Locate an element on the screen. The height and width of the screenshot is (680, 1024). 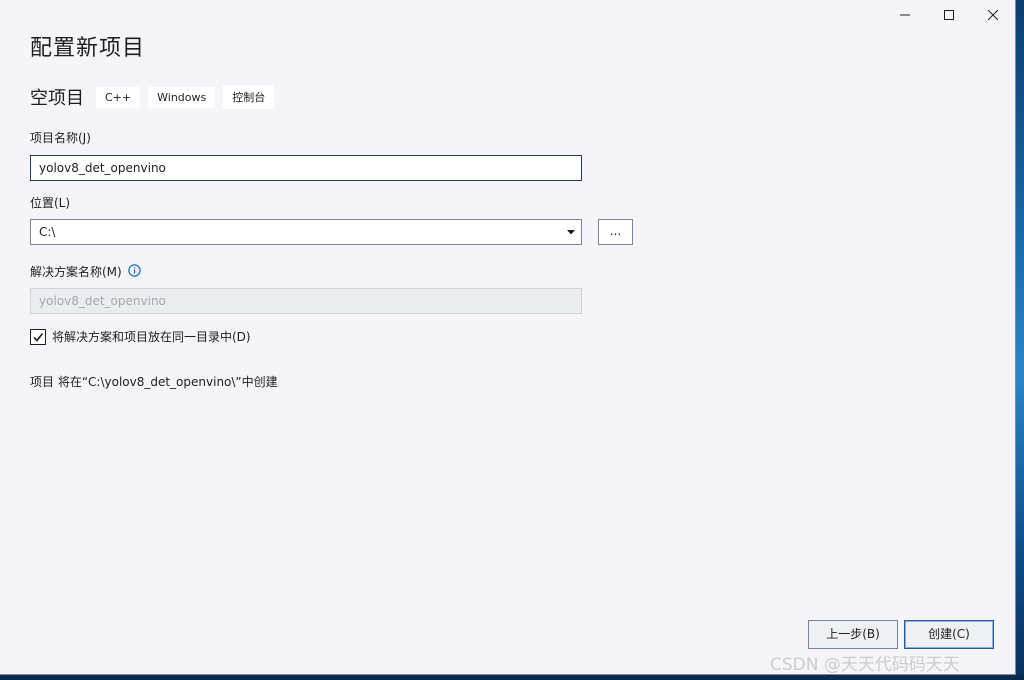
location-select: C:\ is located at coordinates (306, 232).